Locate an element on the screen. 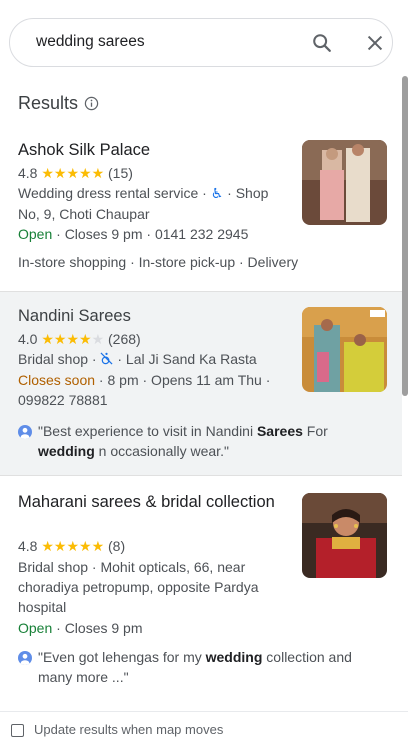  wheelchair-icon: ♿ is located at coordinates (217, 193).